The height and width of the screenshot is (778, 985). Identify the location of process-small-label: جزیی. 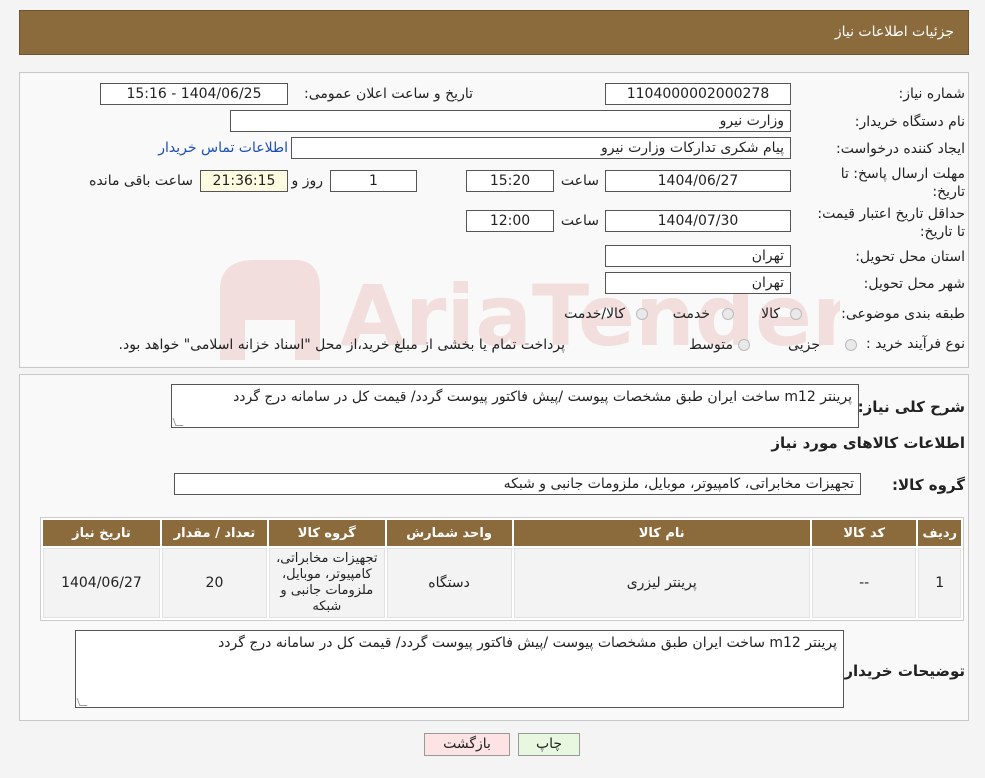
(804, 345).